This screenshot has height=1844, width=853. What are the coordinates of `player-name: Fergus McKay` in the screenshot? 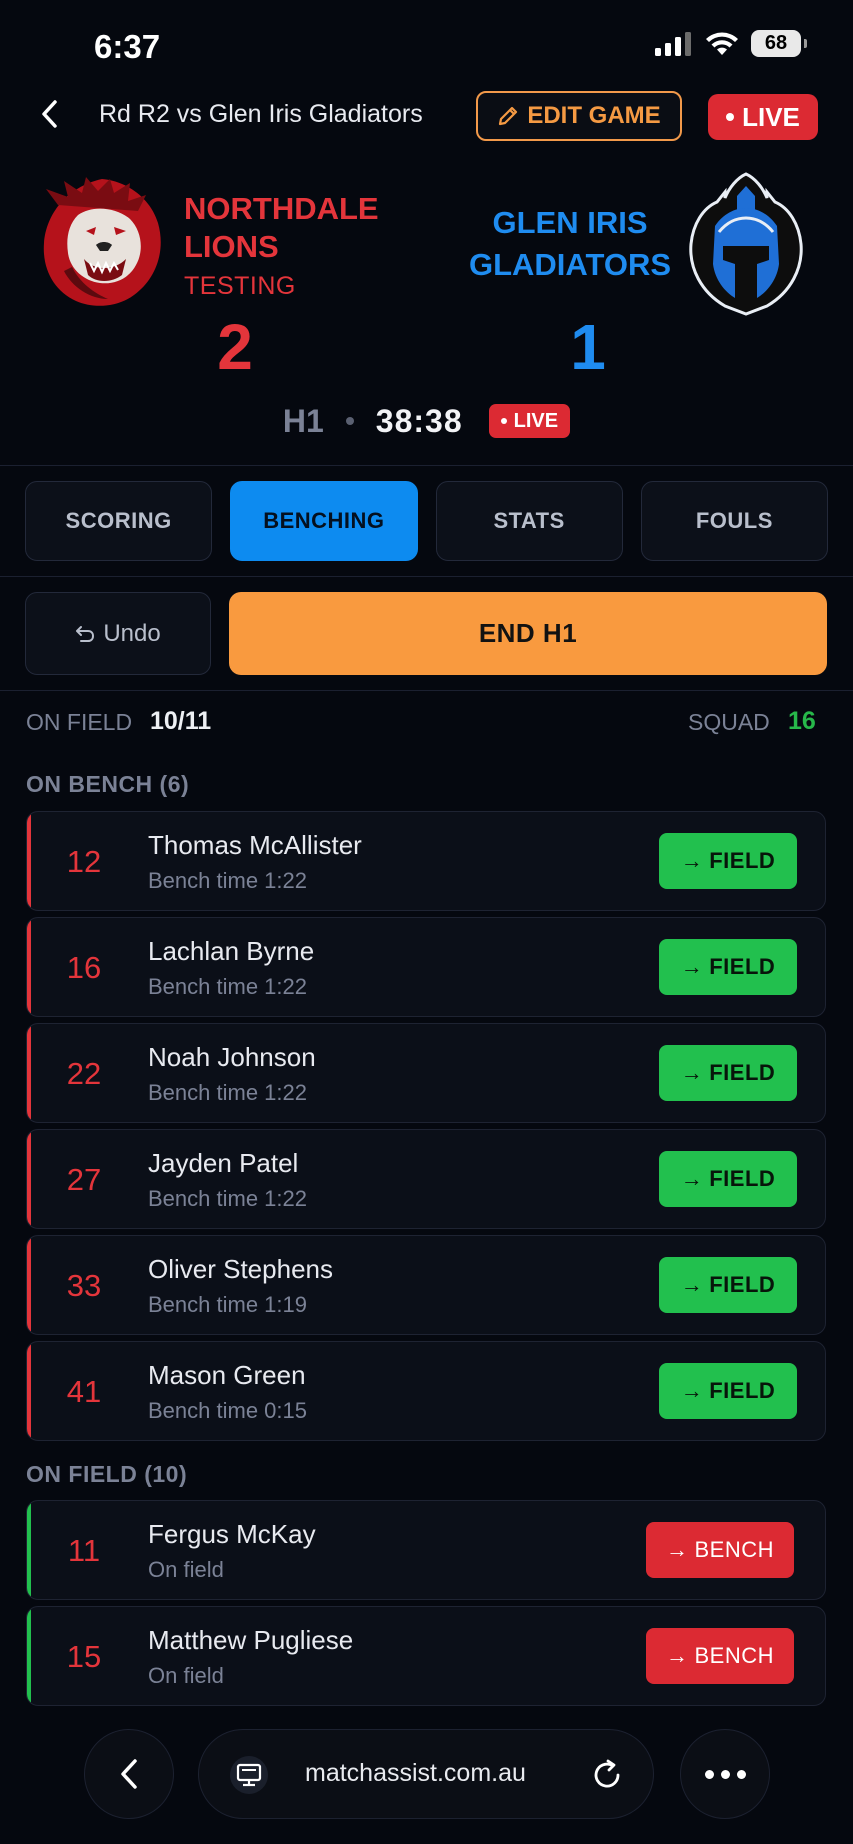 It's located at (232, 1534).